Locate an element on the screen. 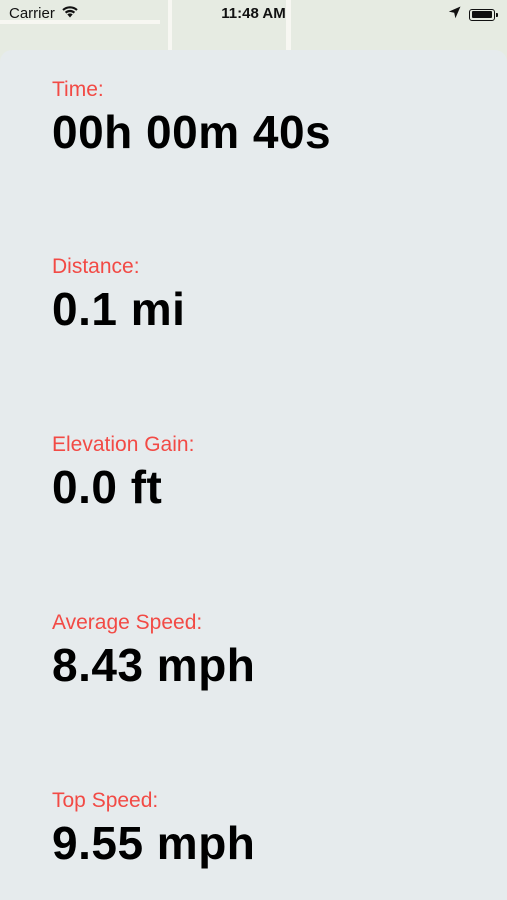 This screenshot has height=900, width=507. stat-distance: Distance: 0.1 mi is located at coordinates (118, 295).